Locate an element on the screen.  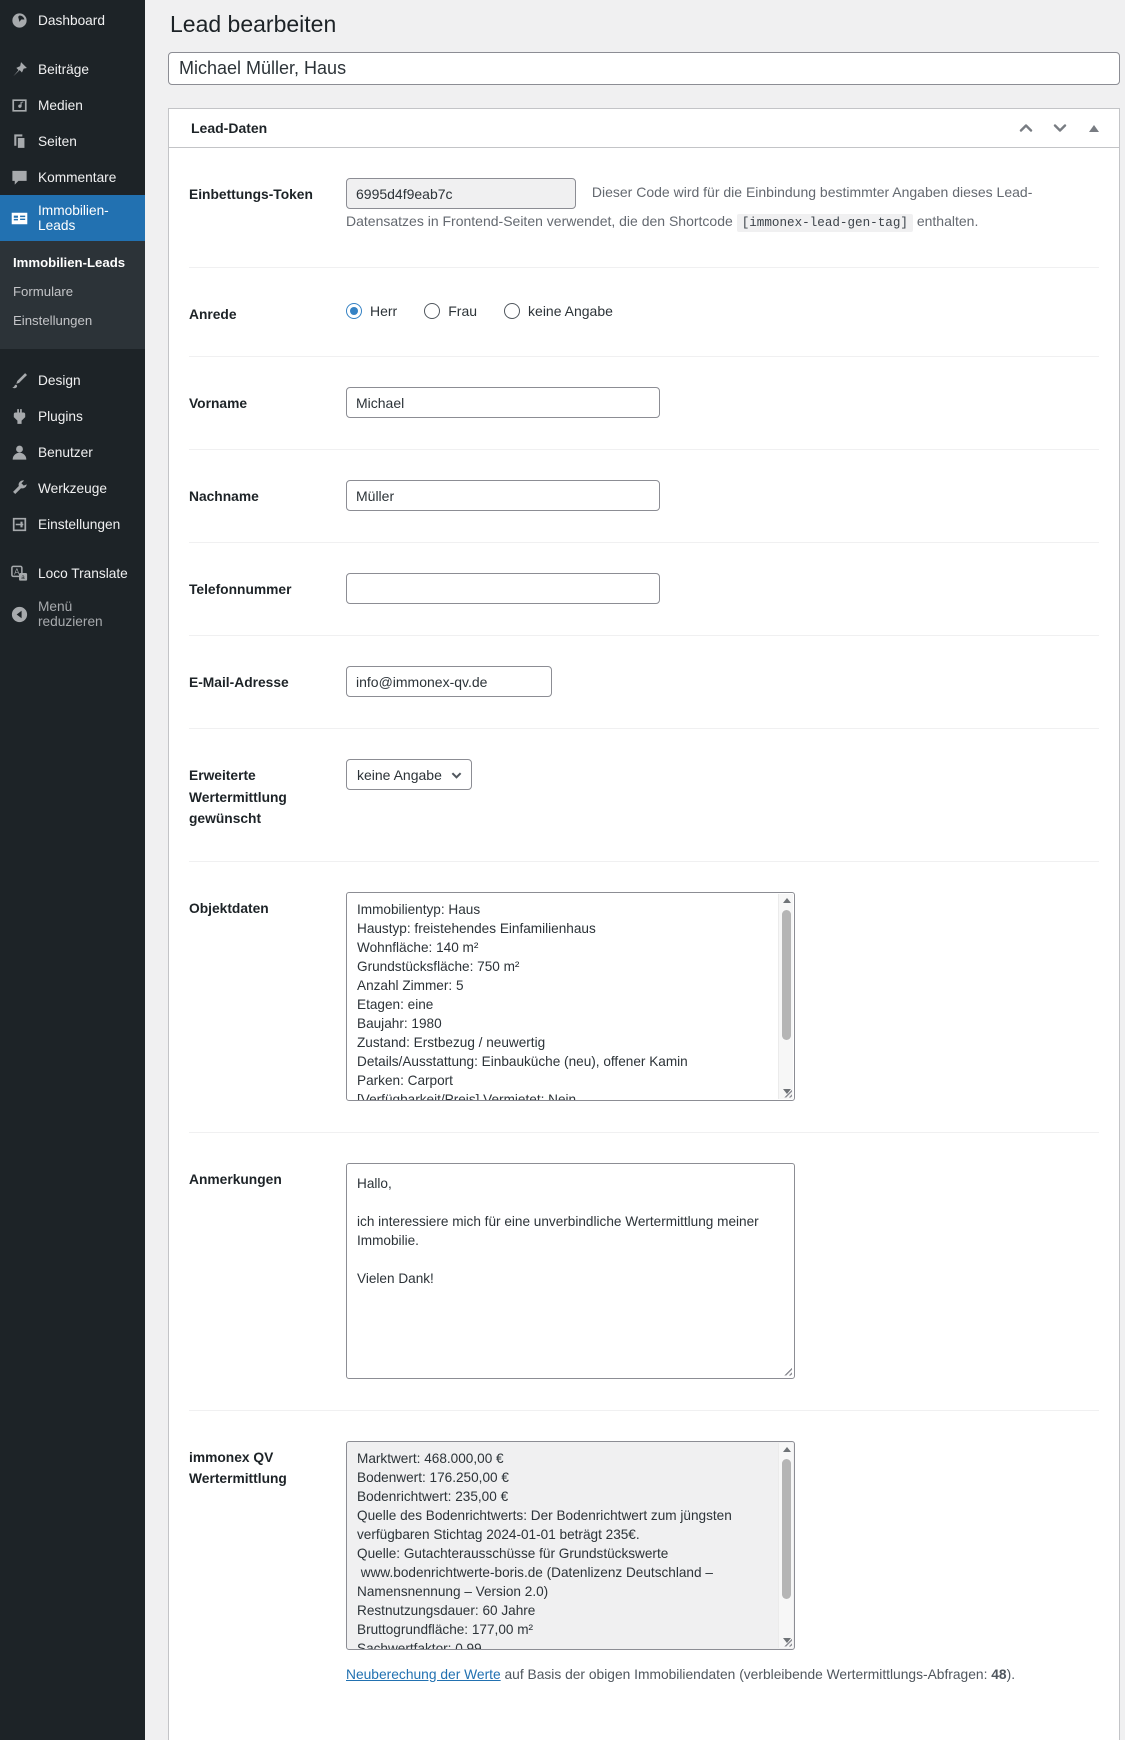
objektdaten-label: Objektdaten is located at coordinates (229, 908).